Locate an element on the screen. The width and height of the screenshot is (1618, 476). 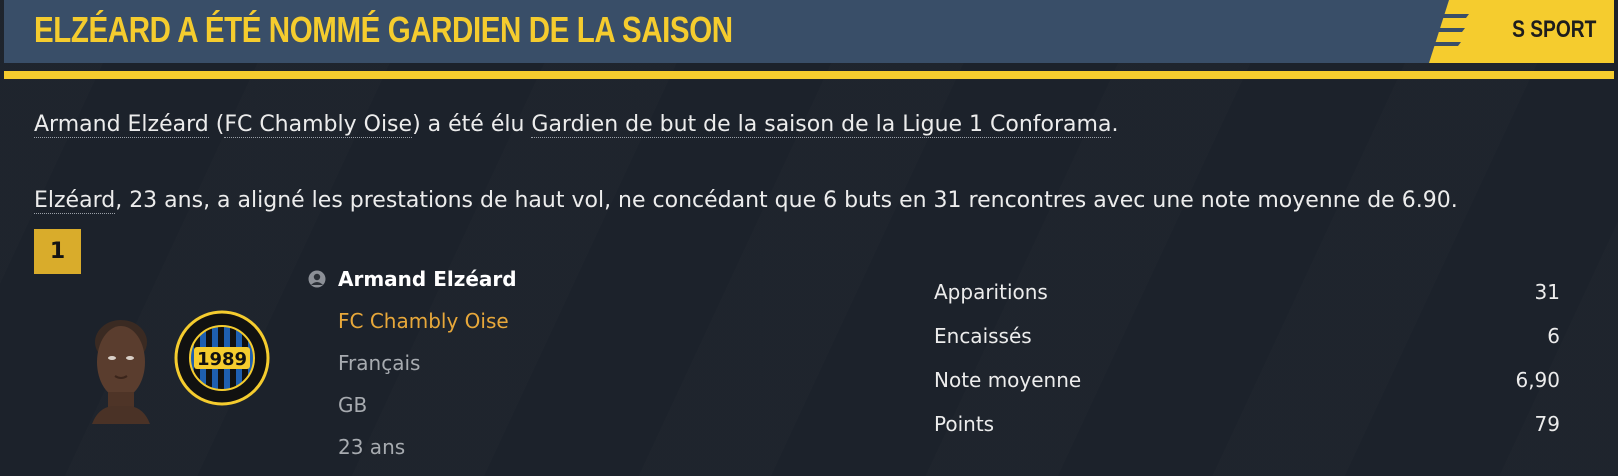
stat-label: Encaissés is located at coordinates (983, 336).